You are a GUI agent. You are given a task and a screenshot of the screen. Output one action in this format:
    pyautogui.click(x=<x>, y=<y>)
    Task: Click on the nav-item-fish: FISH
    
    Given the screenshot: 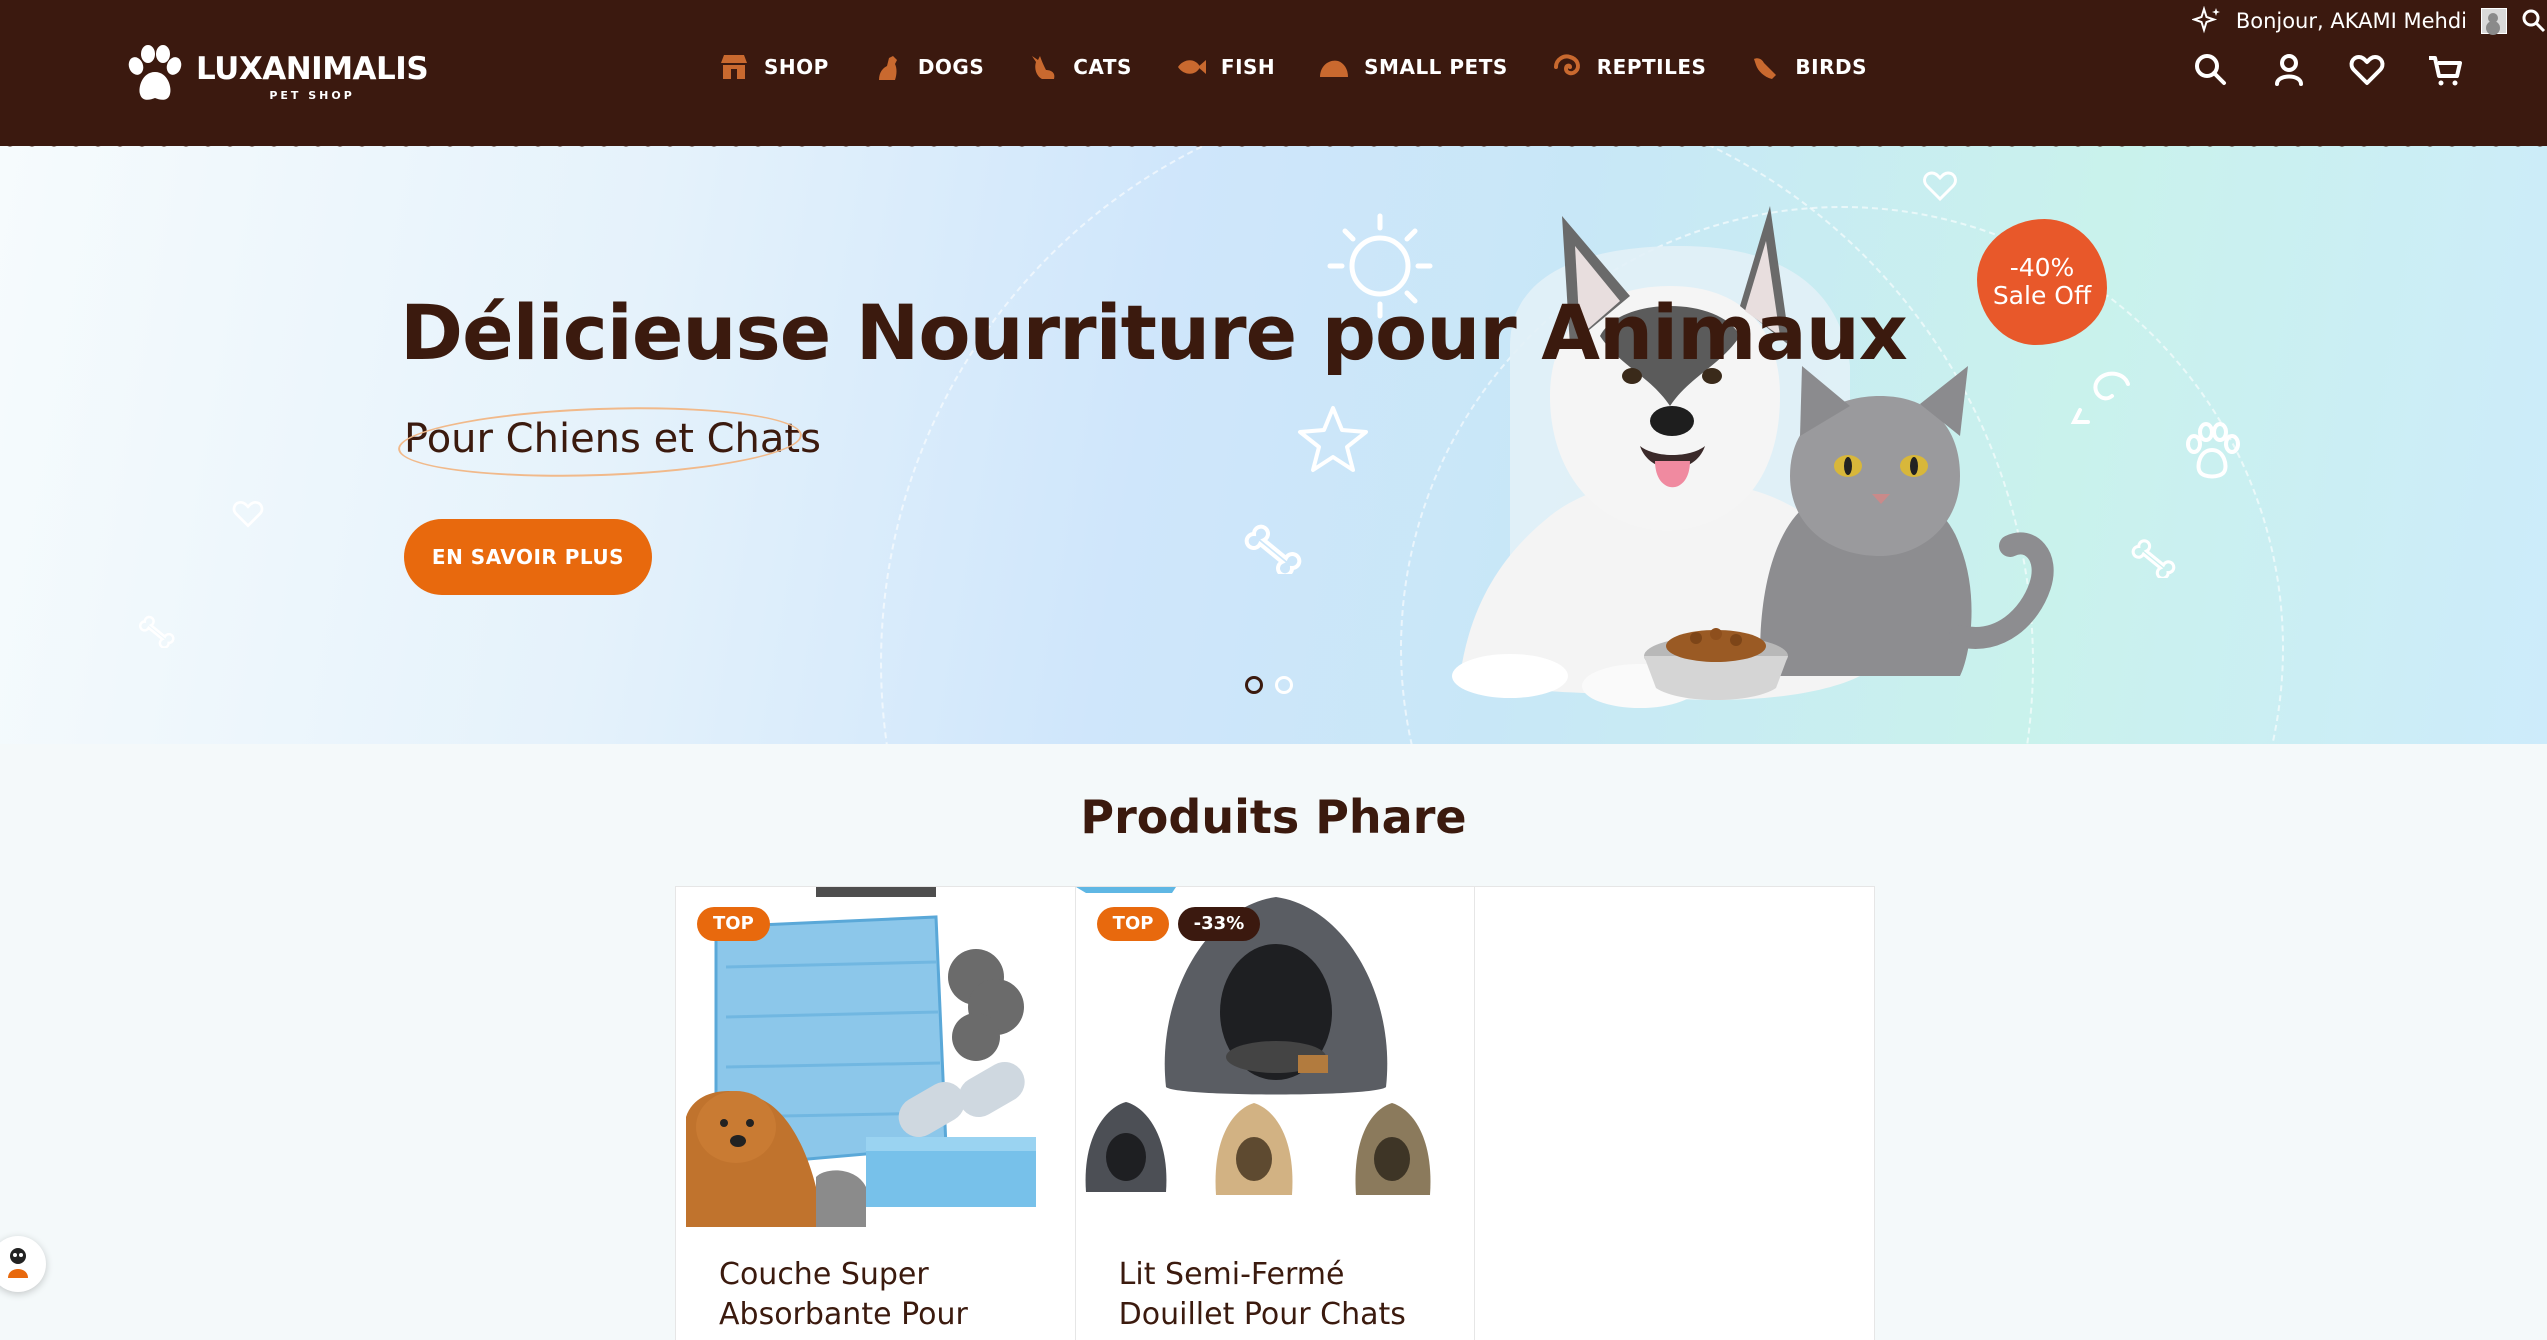 What is the action you would take?
    pyautogui.click(x=1225, y=67)
    